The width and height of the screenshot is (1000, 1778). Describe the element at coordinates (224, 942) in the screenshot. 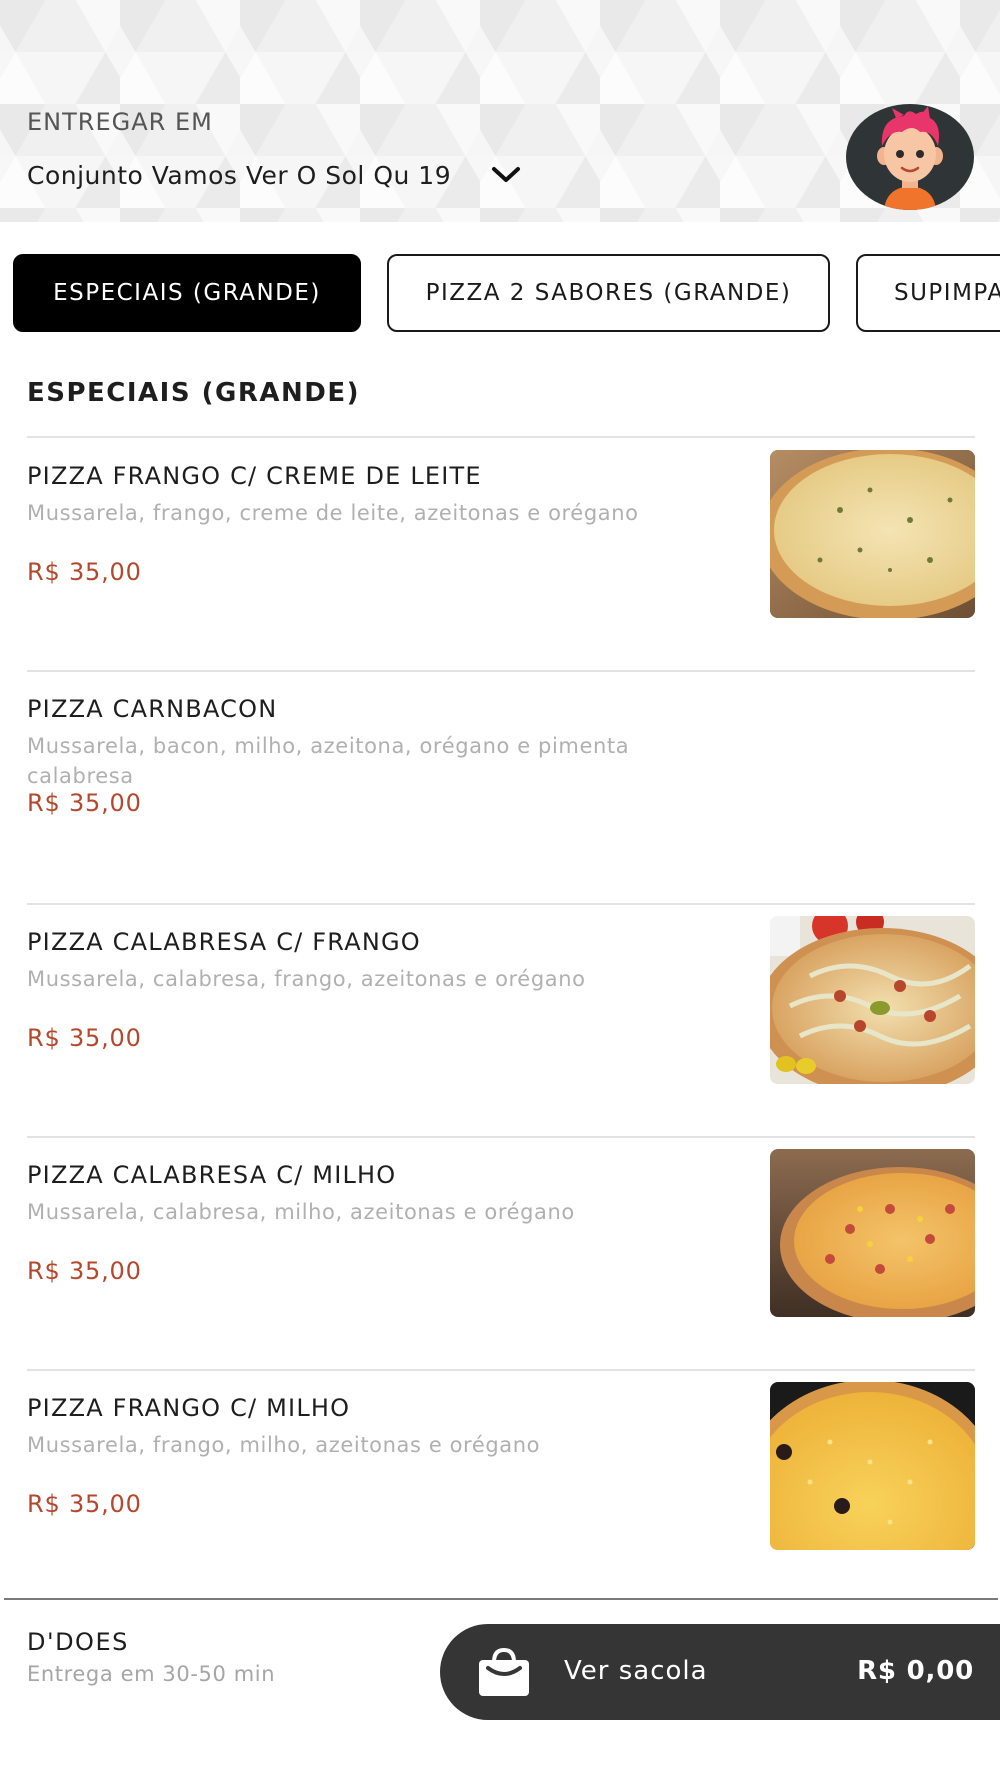

I see `product-name: PIZZA CALABRESA C/ FRANGO` at that location.